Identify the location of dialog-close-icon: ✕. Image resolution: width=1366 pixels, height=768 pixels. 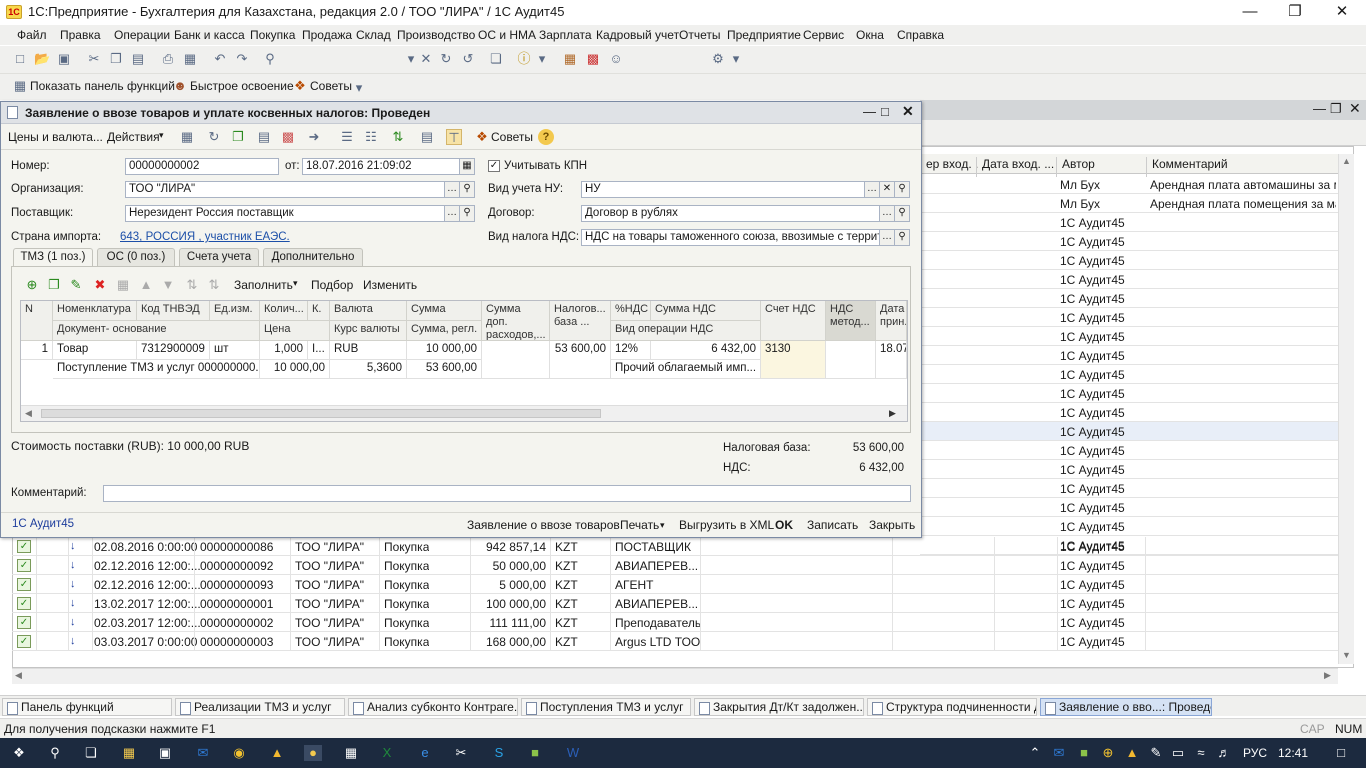
(908, 111).